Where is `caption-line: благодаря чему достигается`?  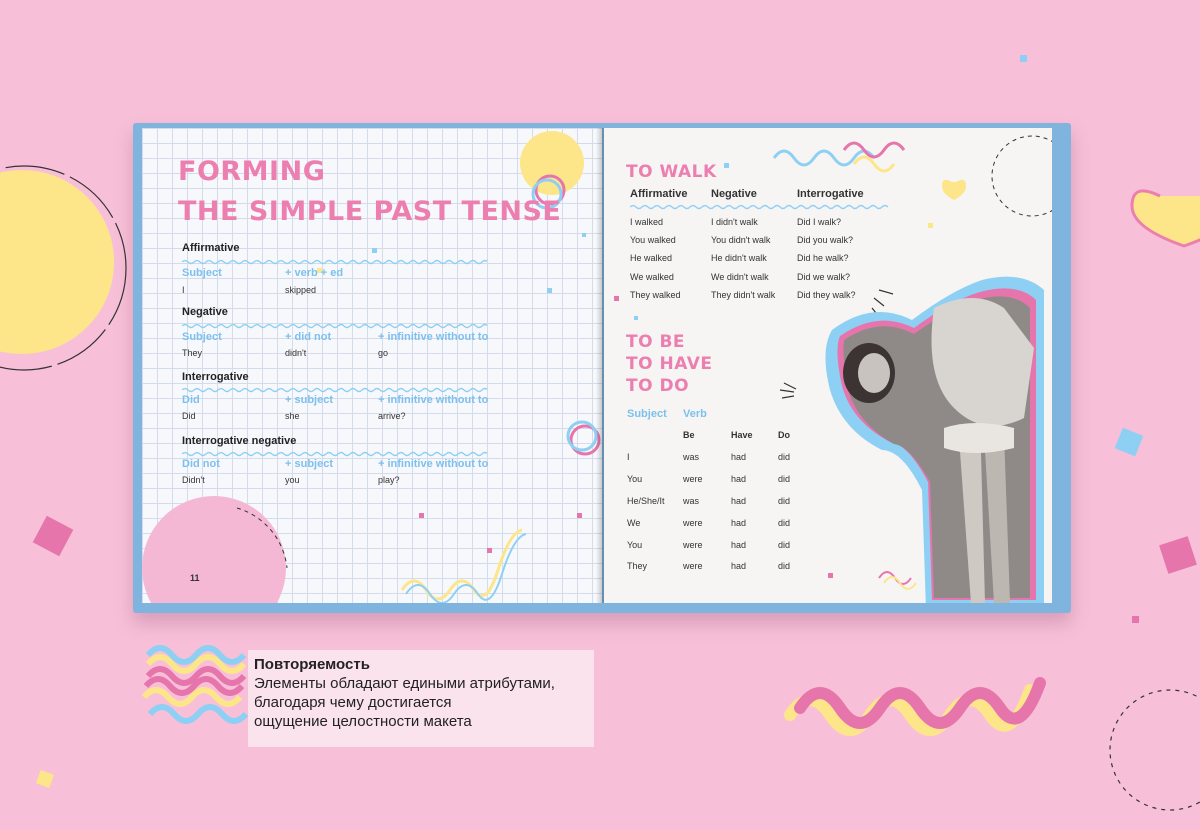
caption-line: благодаря чему достигается is located at coordinates (353, 702).